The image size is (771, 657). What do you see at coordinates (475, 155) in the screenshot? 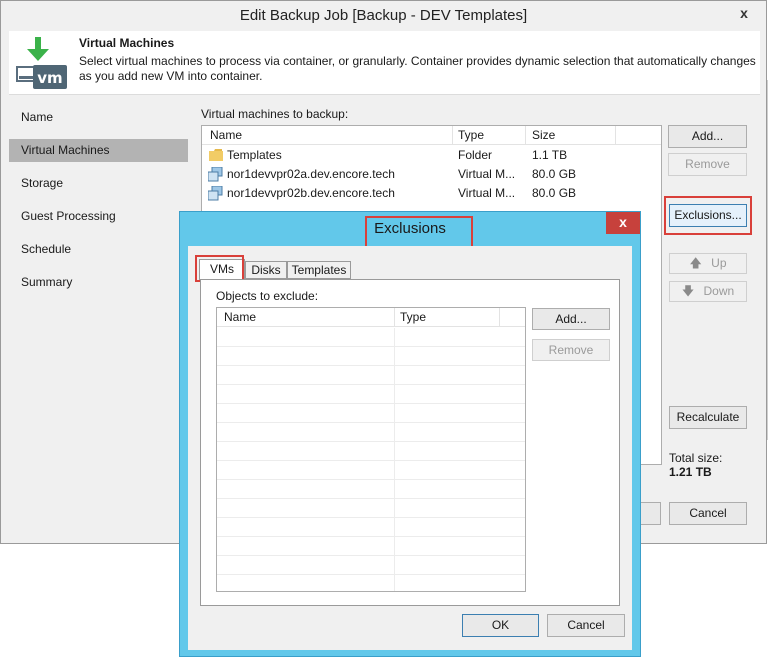
I see `vm-type: Folder` at bounding box center [475, 155].